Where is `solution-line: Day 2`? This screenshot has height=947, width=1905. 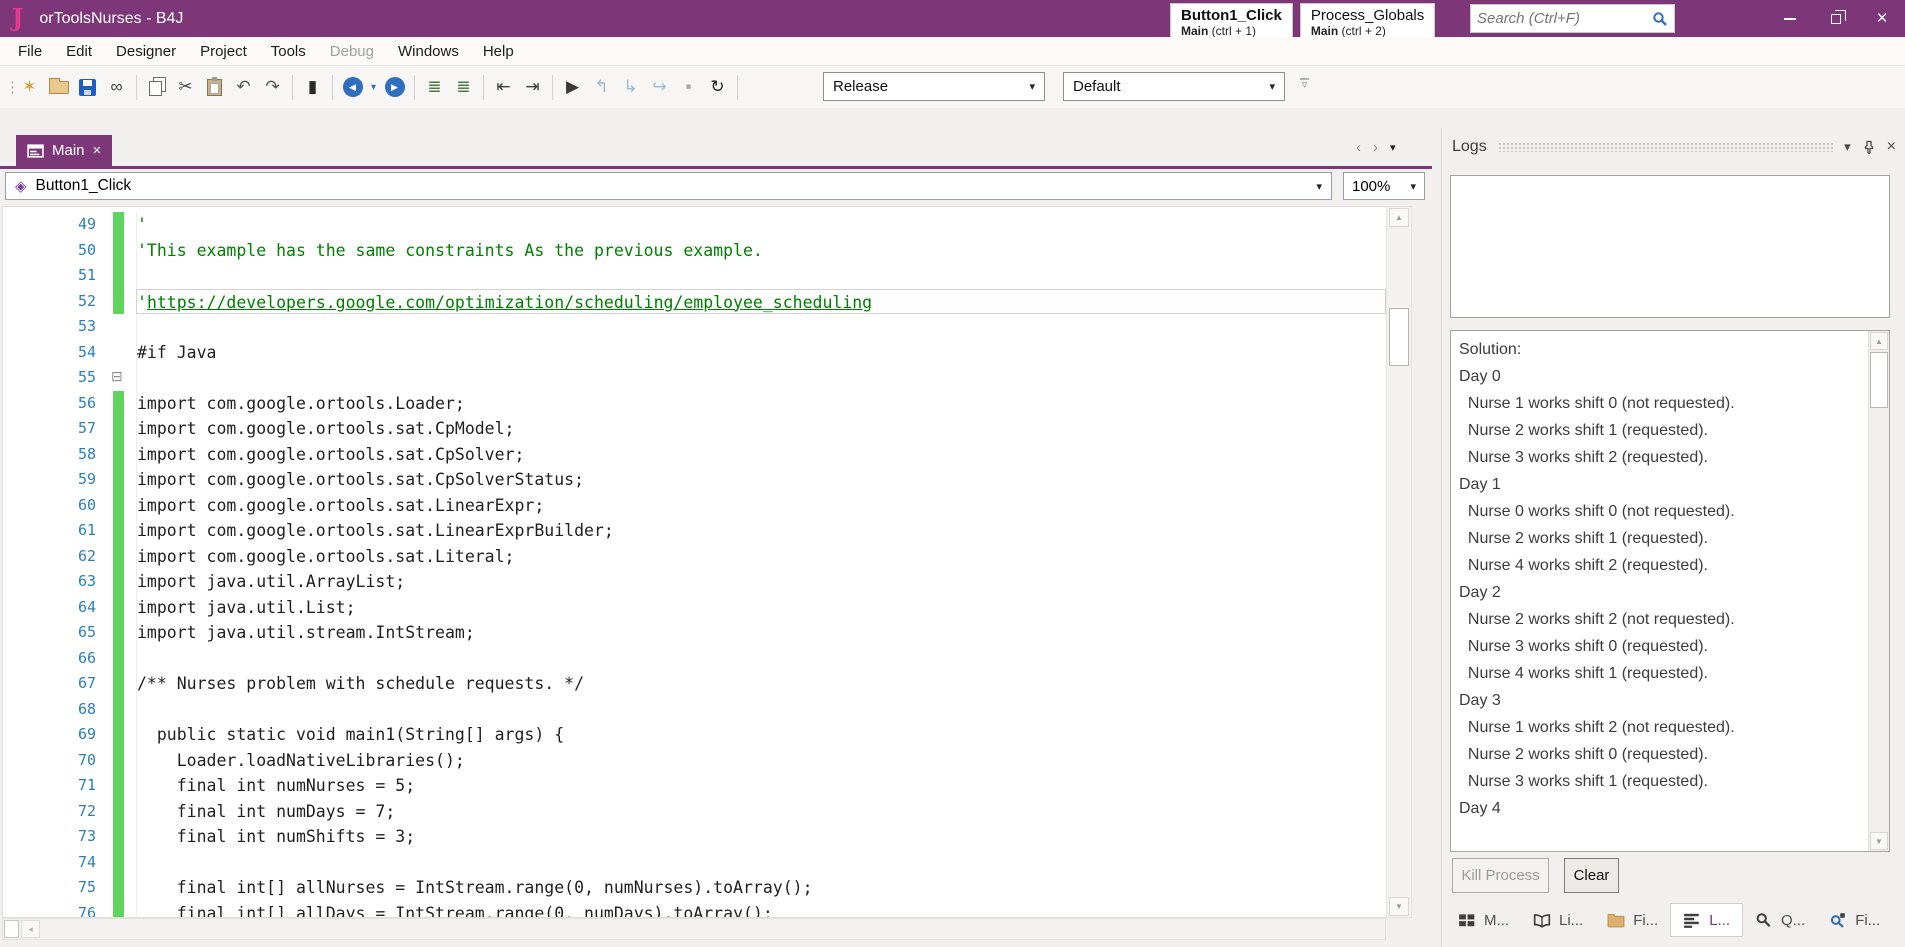
solution-line: Day 2 is located at coordinates (1674, 592).